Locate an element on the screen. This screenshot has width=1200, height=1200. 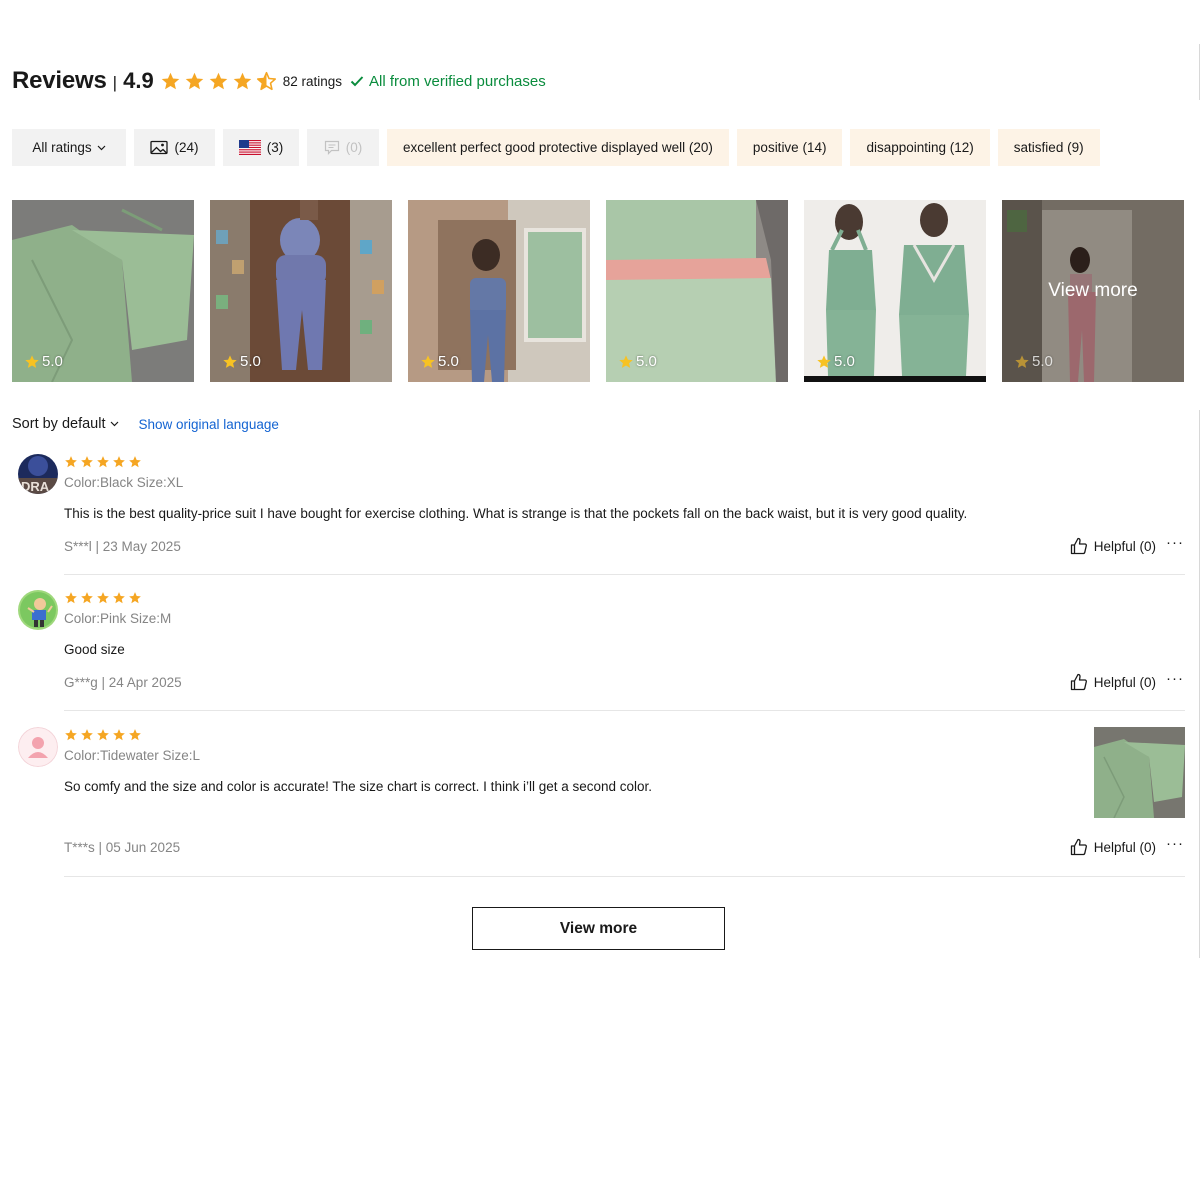
default-avatar-icon is located at coordinates (38, 747).